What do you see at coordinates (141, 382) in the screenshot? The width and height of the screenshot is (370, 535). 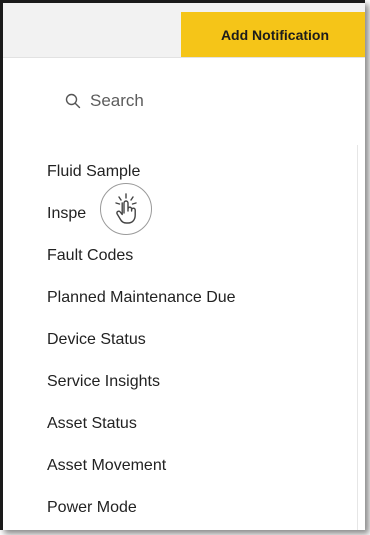 I see `list-item-service-insights: Service Insights` at bounding box center [141, 382].